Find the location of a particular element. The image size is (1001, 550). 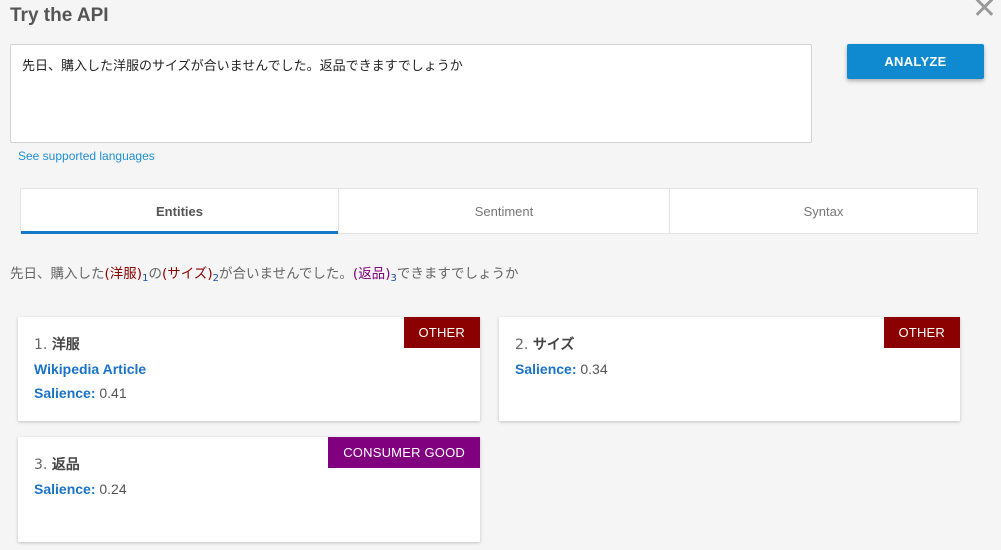

wikipedia-article-link: Wikipedia Article is located at coordinates (90, 369).